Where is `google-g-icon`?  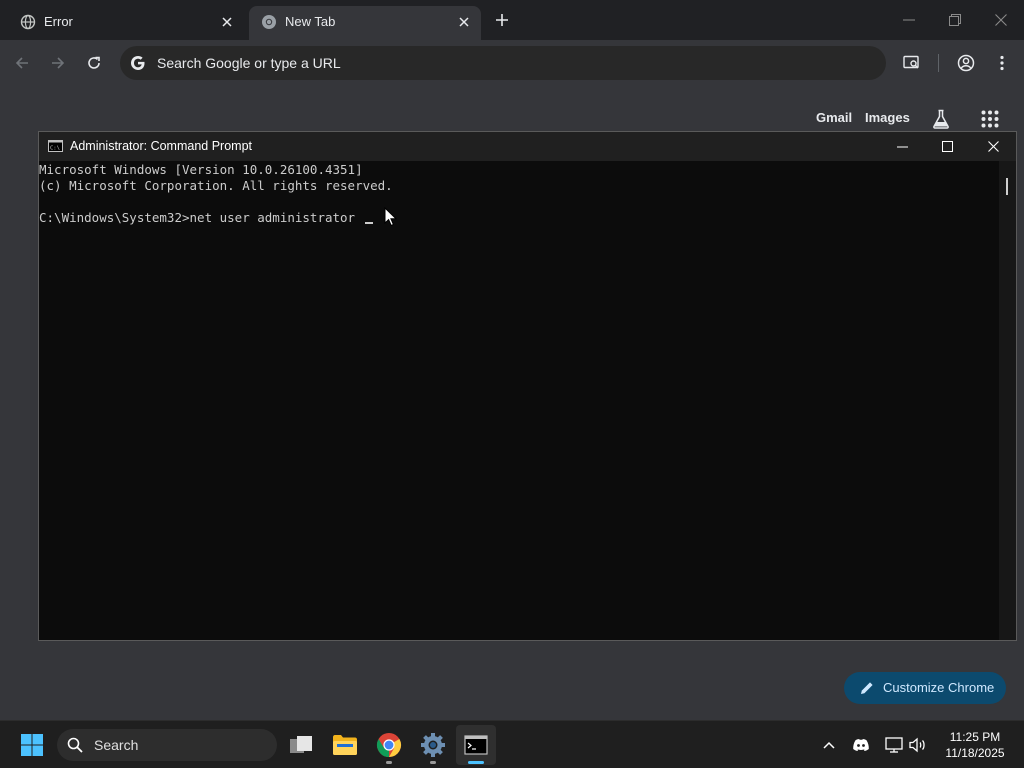 google-g-icon is located at coordinates (138, 63).